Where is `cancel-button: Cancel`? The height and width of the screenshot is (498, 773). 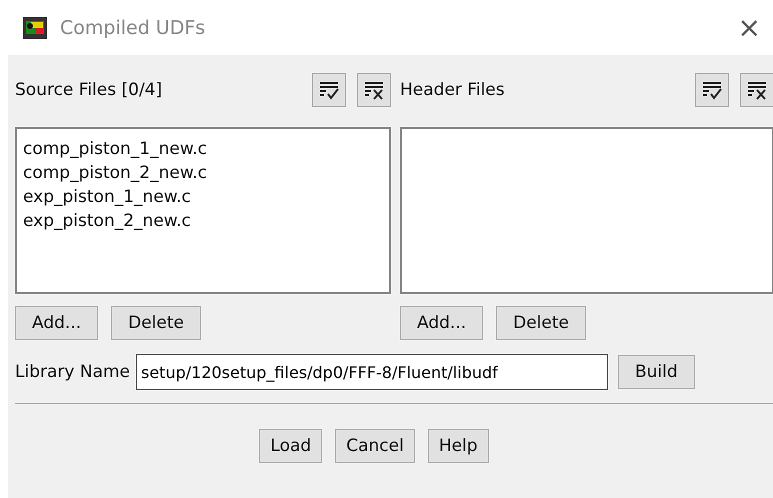 cancel-button: Cancel is located at coordinates (375, 446).